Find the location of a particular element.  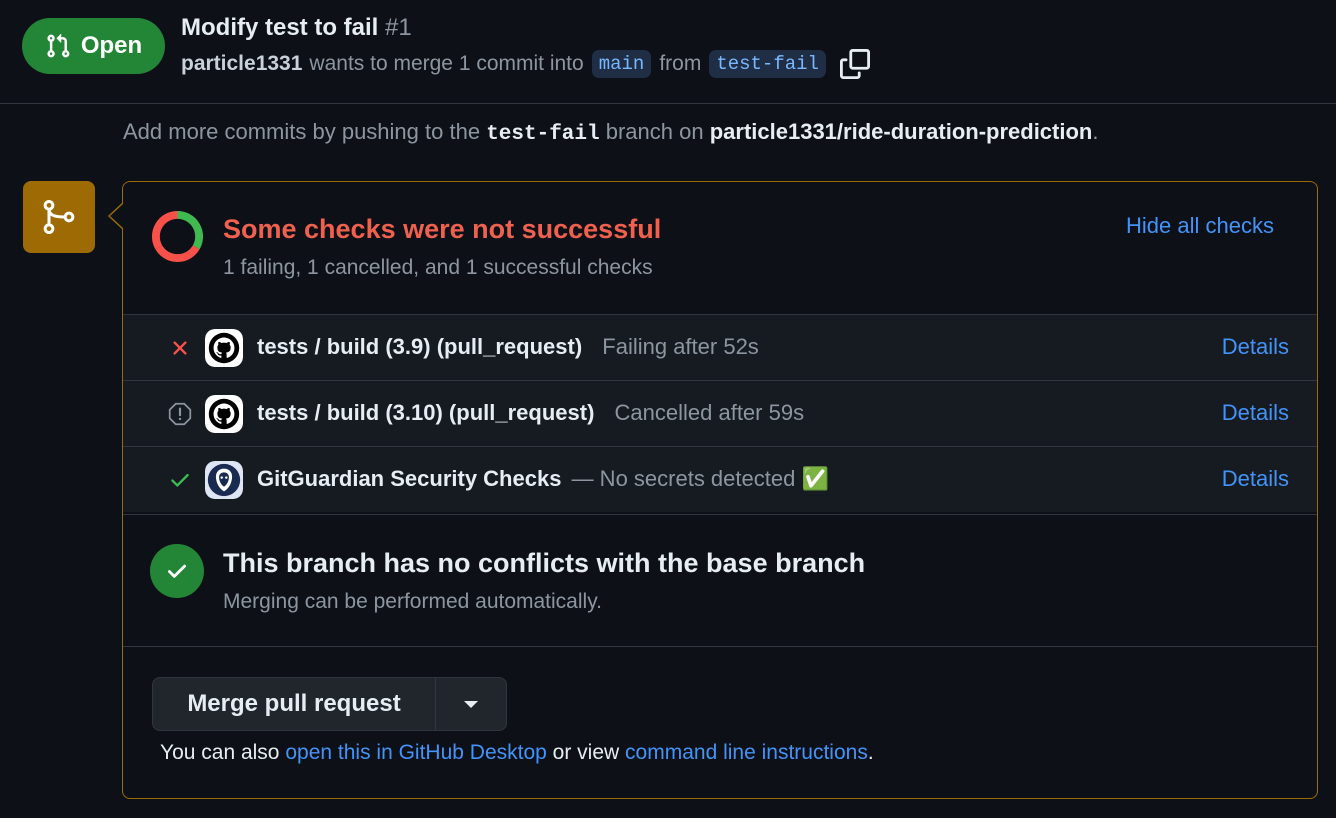

check-desc: Cancelled after 59s is located at coordinates (709, 412).